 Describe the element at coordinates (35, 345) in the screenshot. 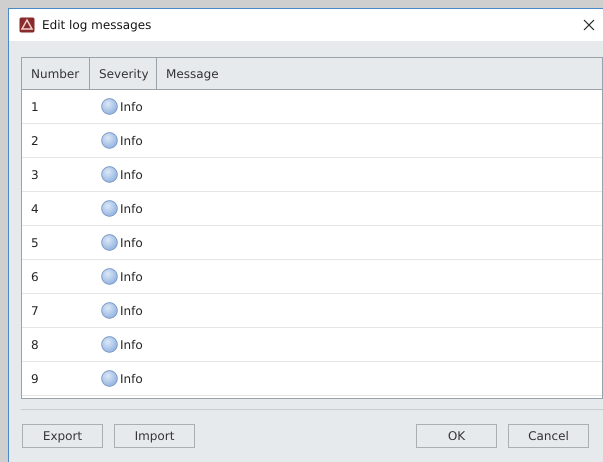

I see `number-cell-text: 8` at that location.